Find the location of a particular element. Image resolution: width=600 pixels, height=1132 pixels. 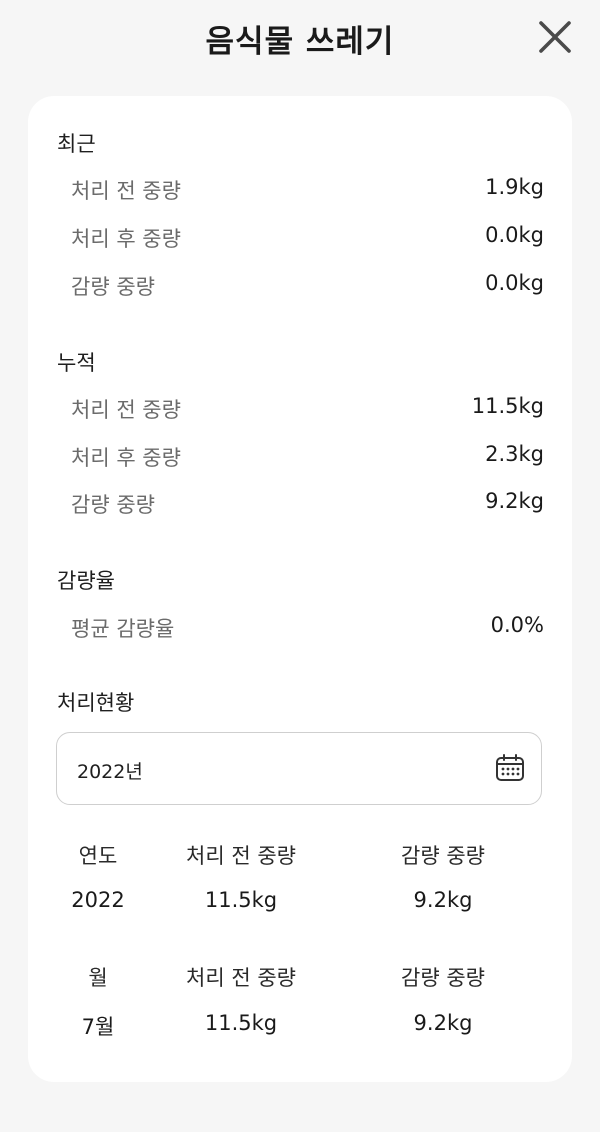

close-icon is located at coordinates (555, 37).